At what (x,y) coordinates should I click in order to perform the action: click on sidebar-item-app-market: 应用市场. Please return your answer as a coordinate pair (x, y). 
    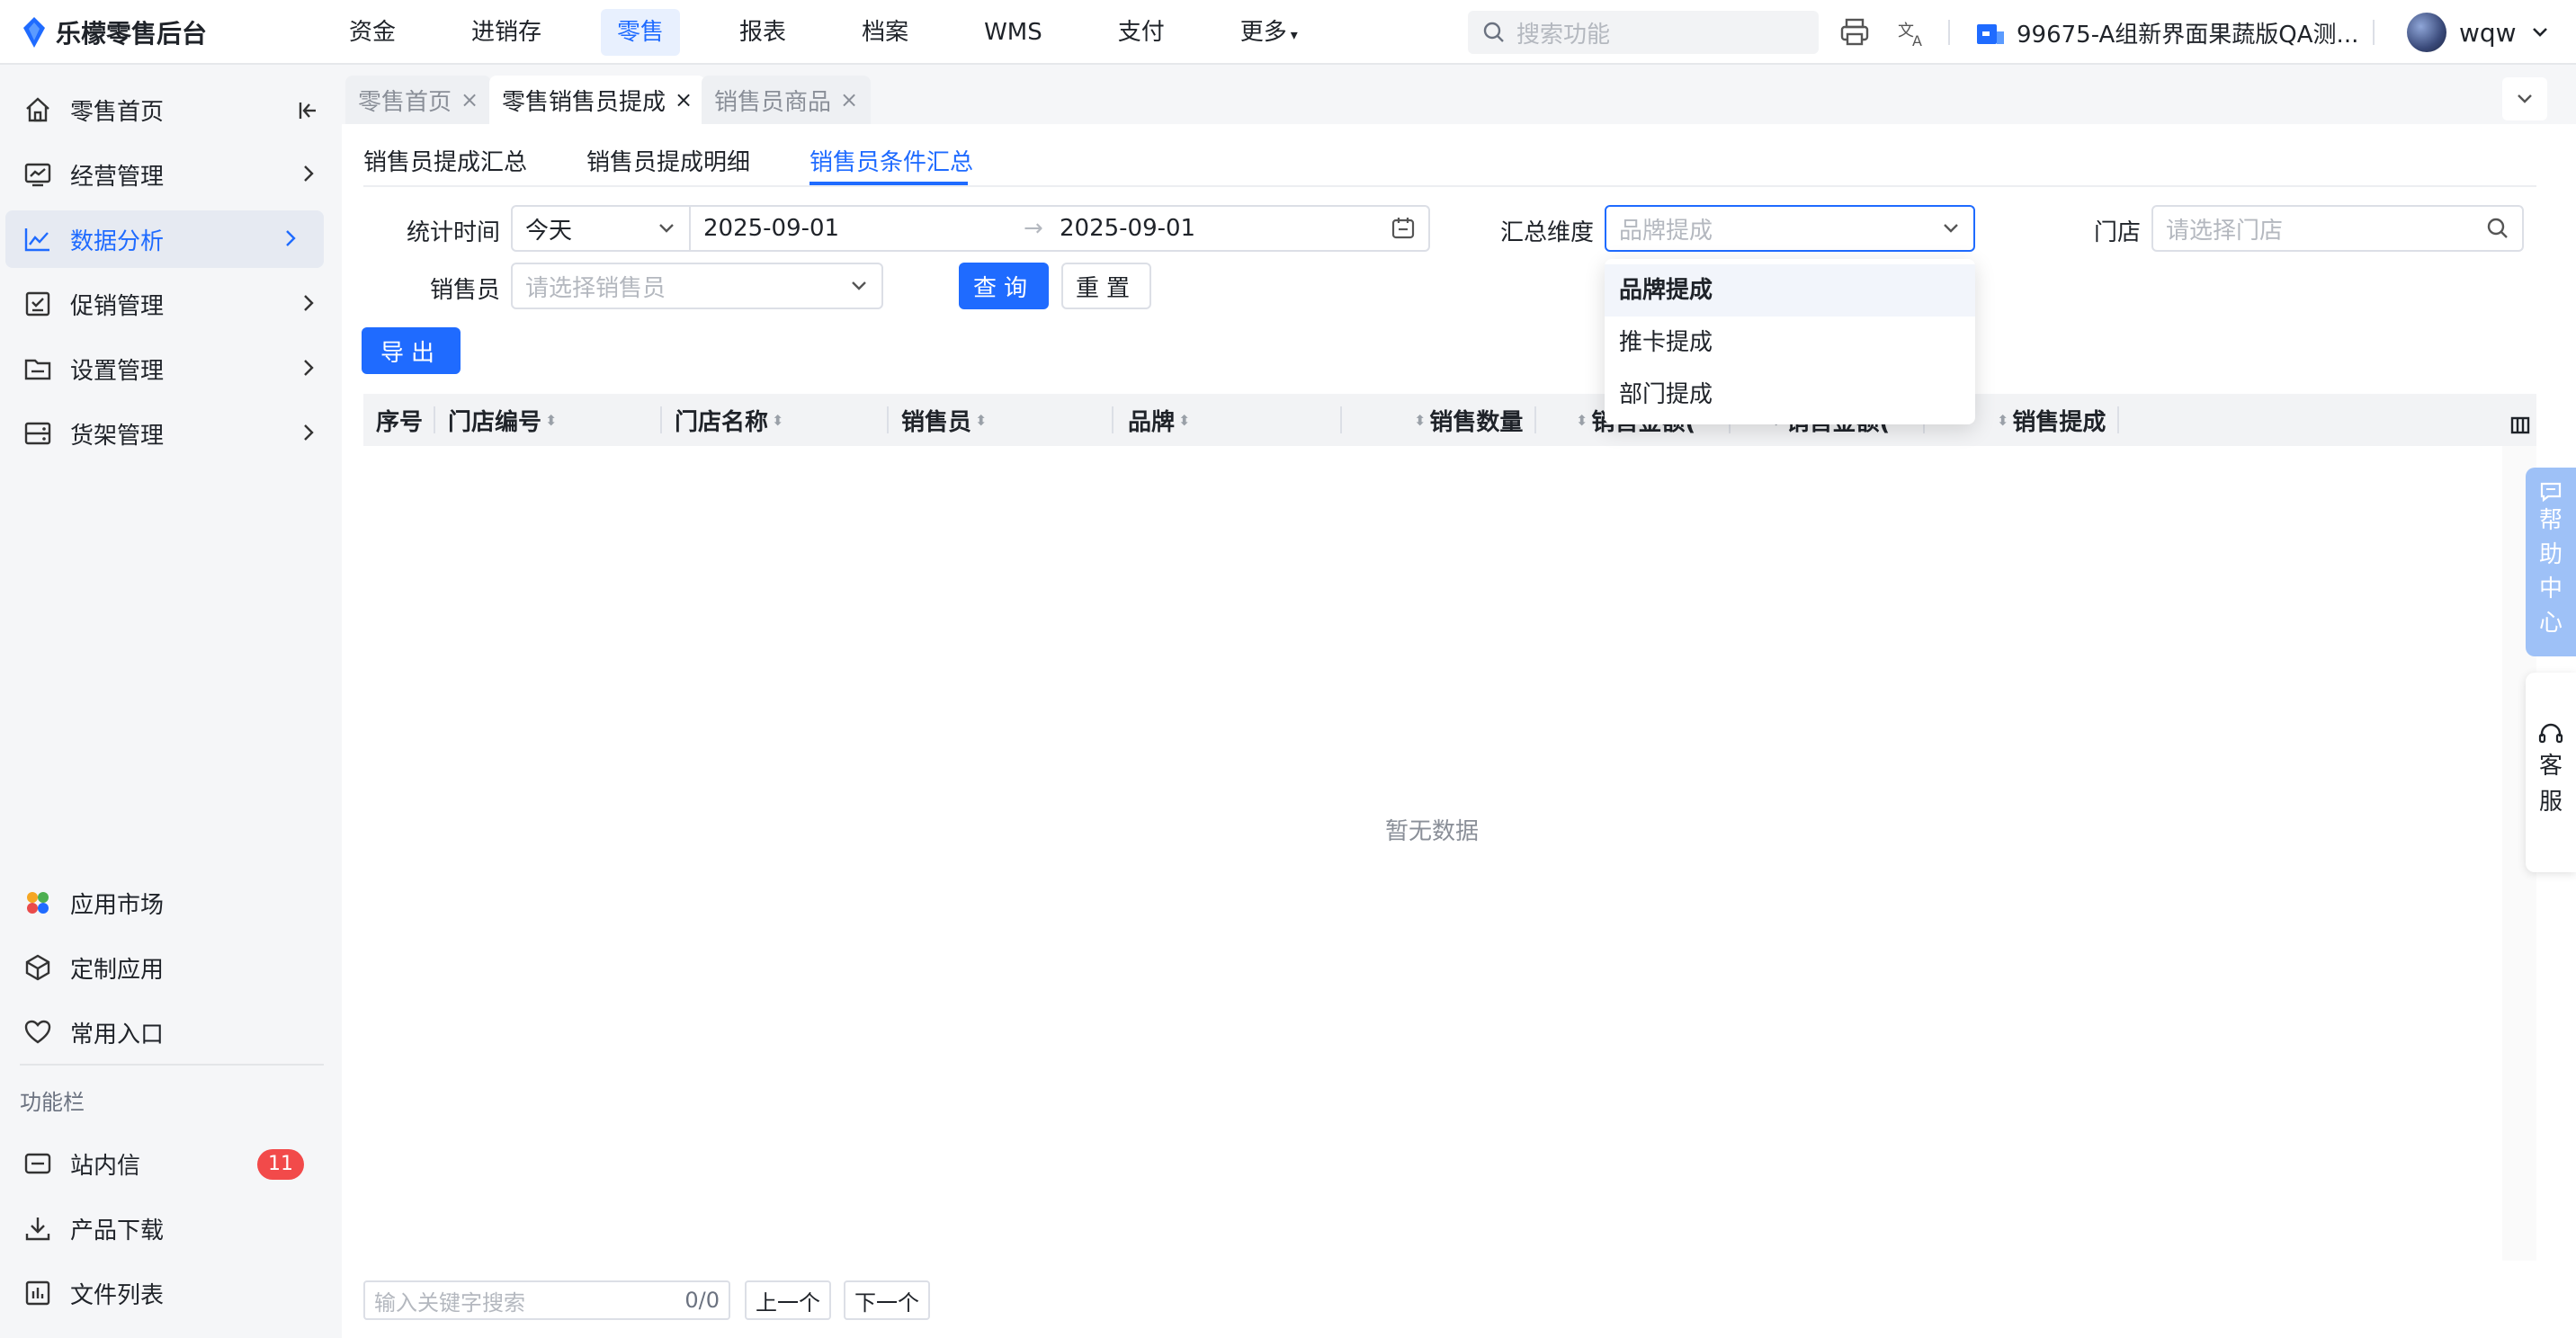
    Looking at the image, I should click on (171, 903).